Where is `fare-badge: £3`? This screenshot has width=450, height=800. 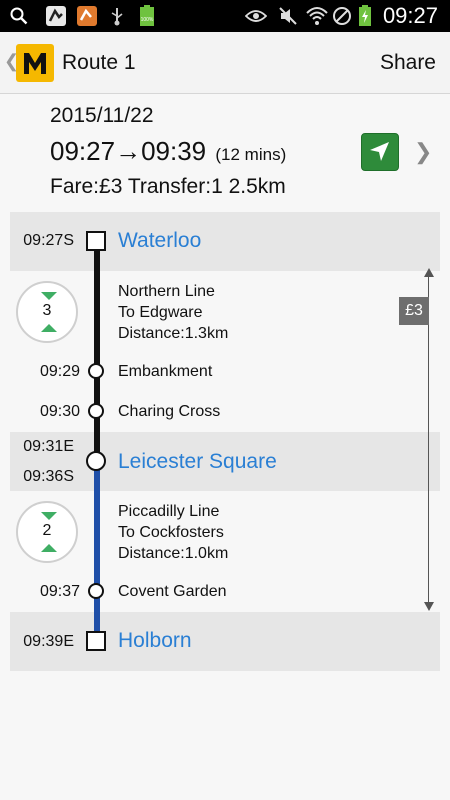 fare-badge: £3 is located at coordinates (414, 311).